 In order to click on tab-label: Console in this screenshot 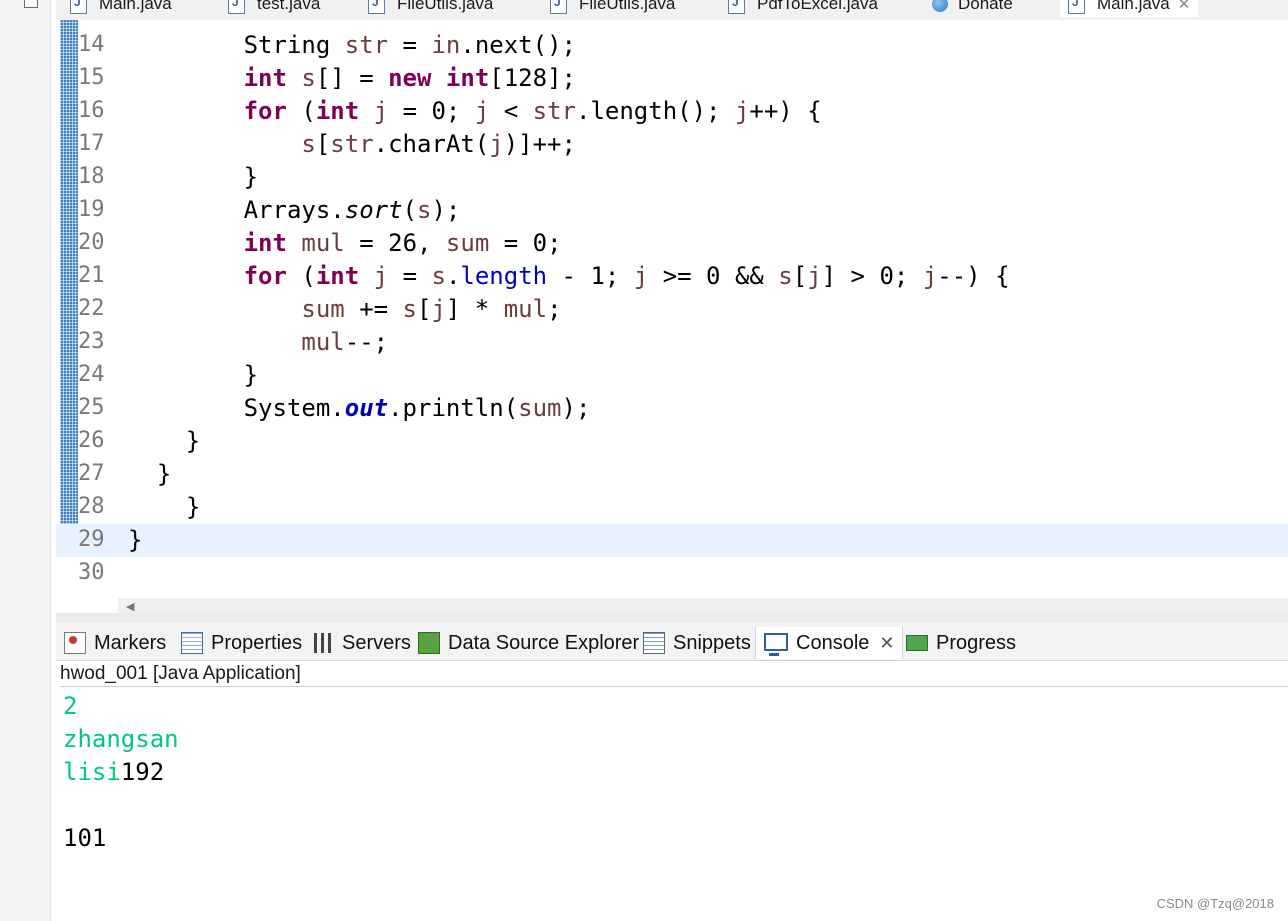, I will do `click(833, 642)`.